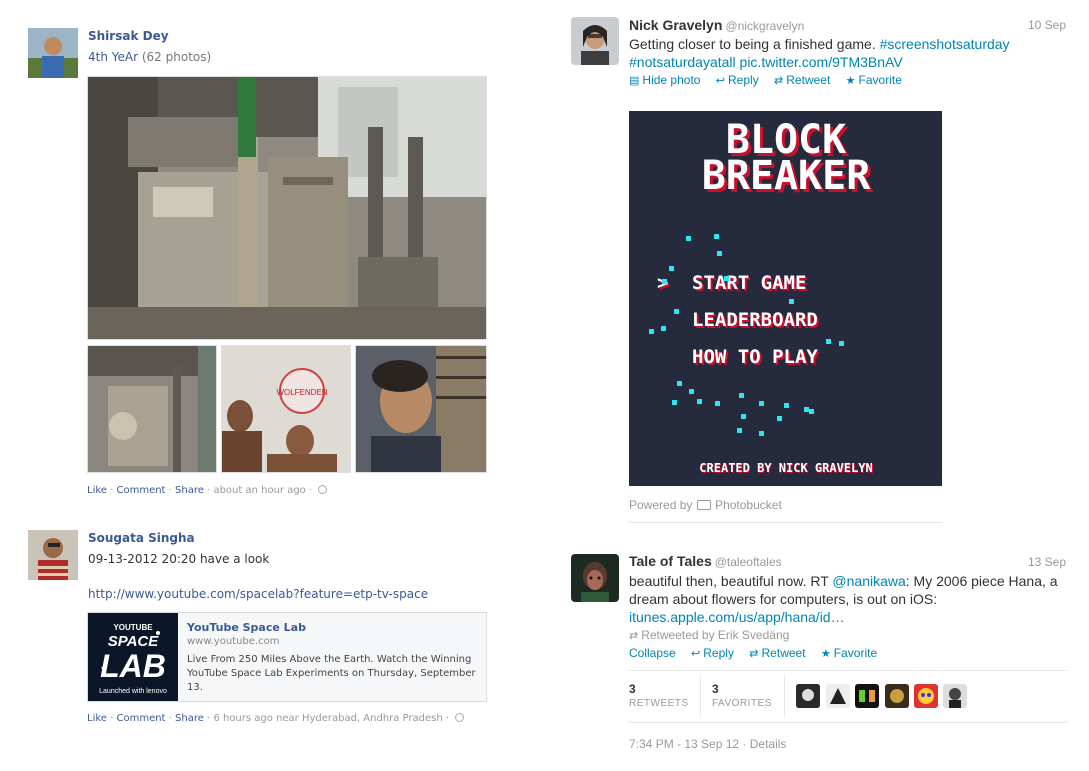 This screenshot has height=771, width=1089. Describe the element at coordinates (664, 80) in the screenshot. I see `hide-photo-button: ▤ Hide photo` at that location.